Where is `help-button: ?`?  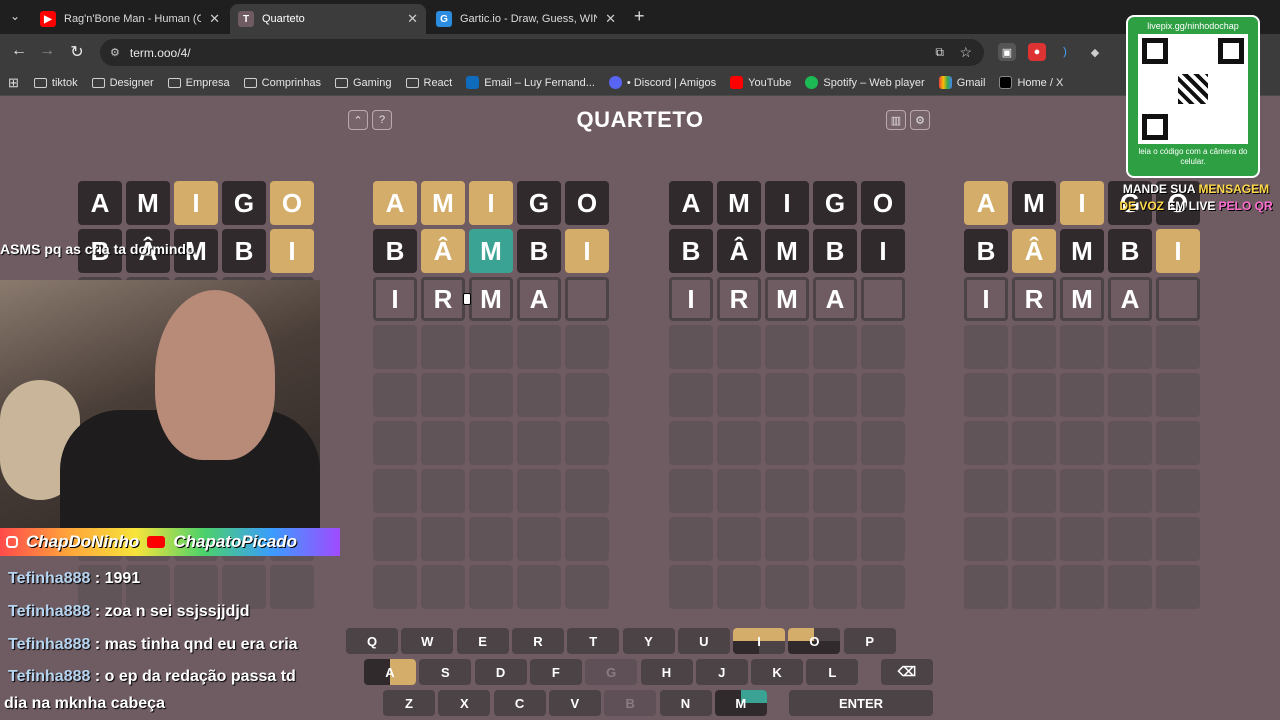
help-button: ? is located at coordinates (382, 120).